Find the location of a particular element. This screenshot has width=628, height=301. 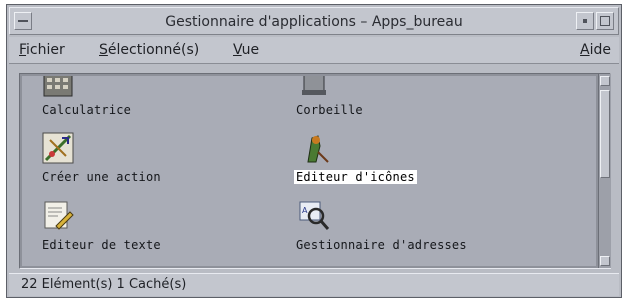

icon-item-editeur-texte: Editeur de texte is located at coordinates (114, 228).